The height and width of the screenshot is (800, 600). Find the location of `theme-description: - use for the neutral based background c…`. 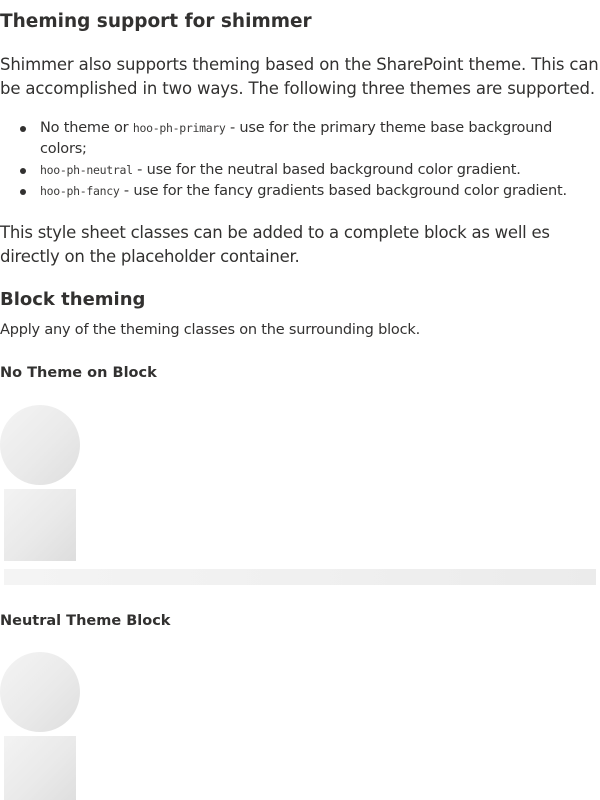

theme-description: - use for the neutral based background c… is located at coordinates (326, 170).